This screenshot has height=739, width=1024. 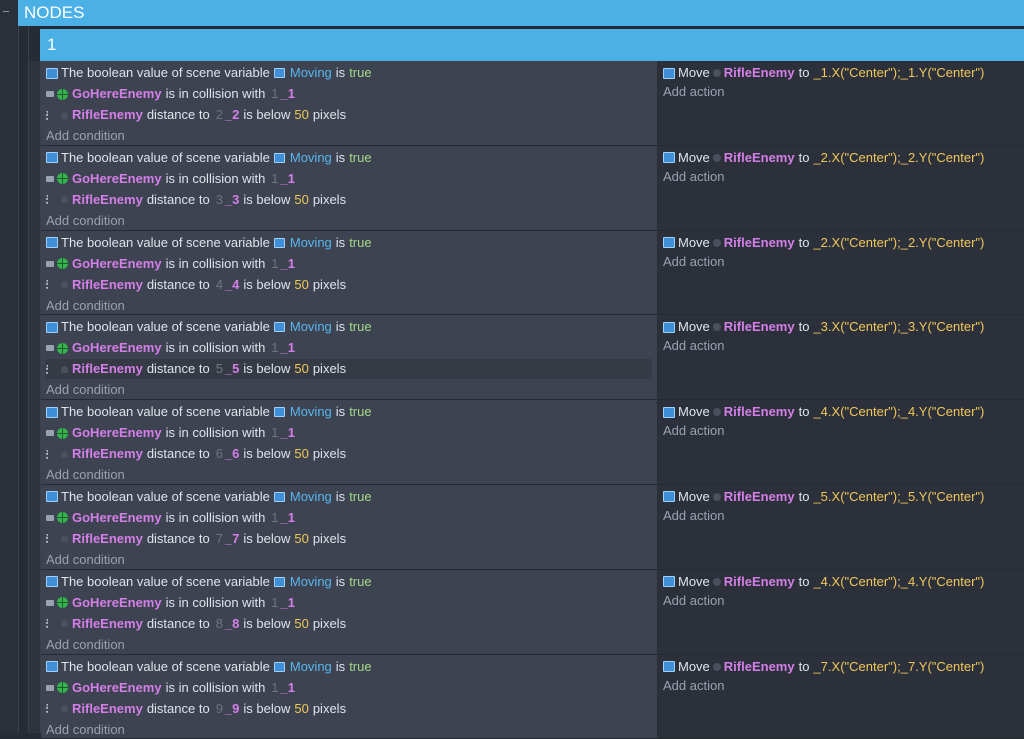 What do you see at coordinates (232, 624) in the screenshot?
I see `target-name: _8` at bounding box center [232, 624].